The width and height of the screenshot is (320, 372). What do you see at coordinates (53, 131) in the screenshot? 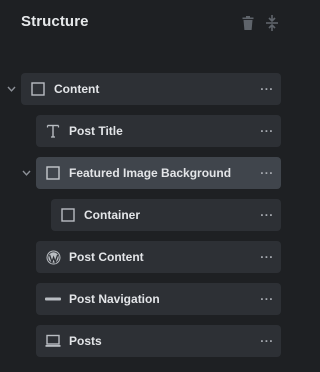
I see `text-t-icon` at bounding box center [53, 131].